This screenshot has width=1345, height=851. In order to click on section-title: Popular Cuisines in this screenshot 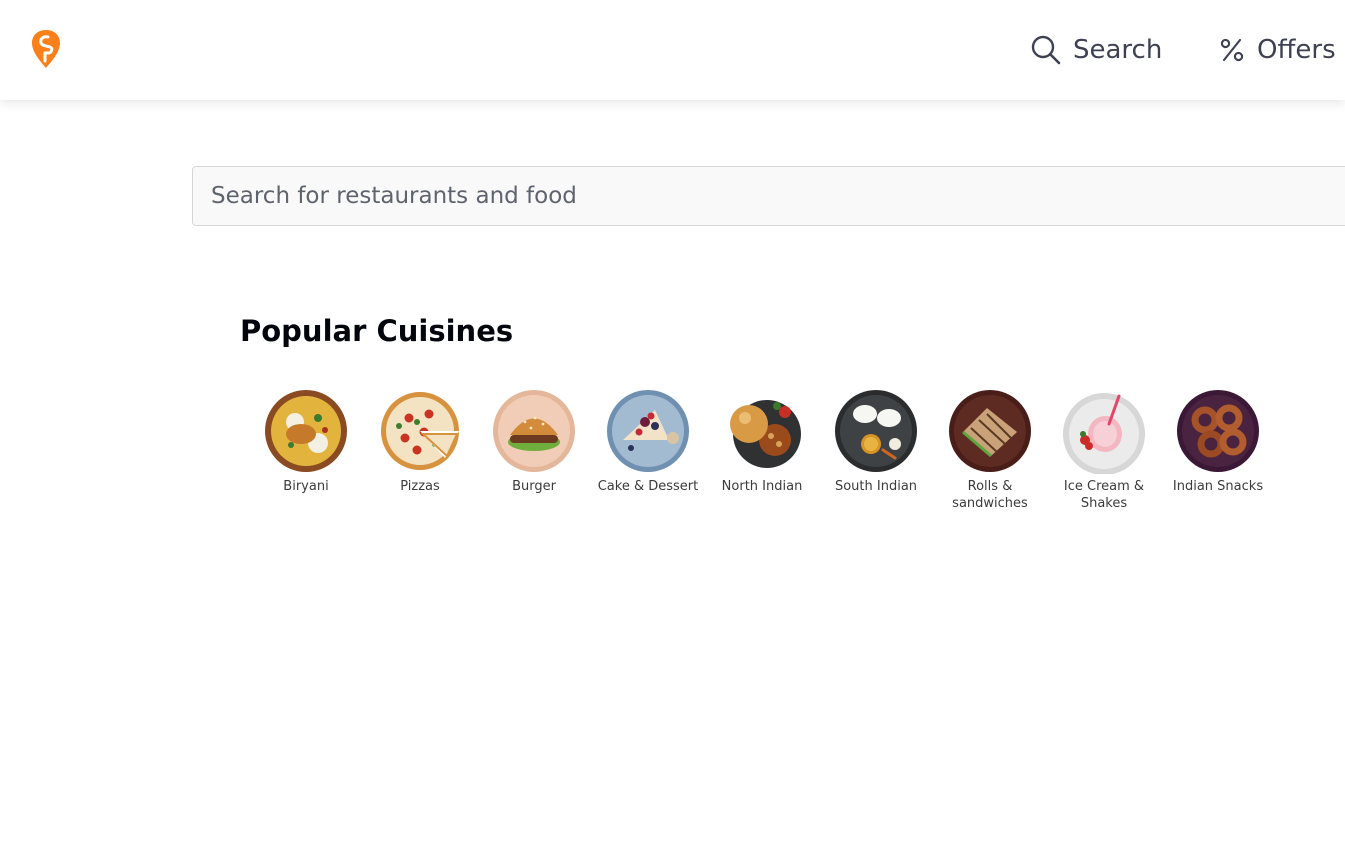, I will do `click(377, 331)`.